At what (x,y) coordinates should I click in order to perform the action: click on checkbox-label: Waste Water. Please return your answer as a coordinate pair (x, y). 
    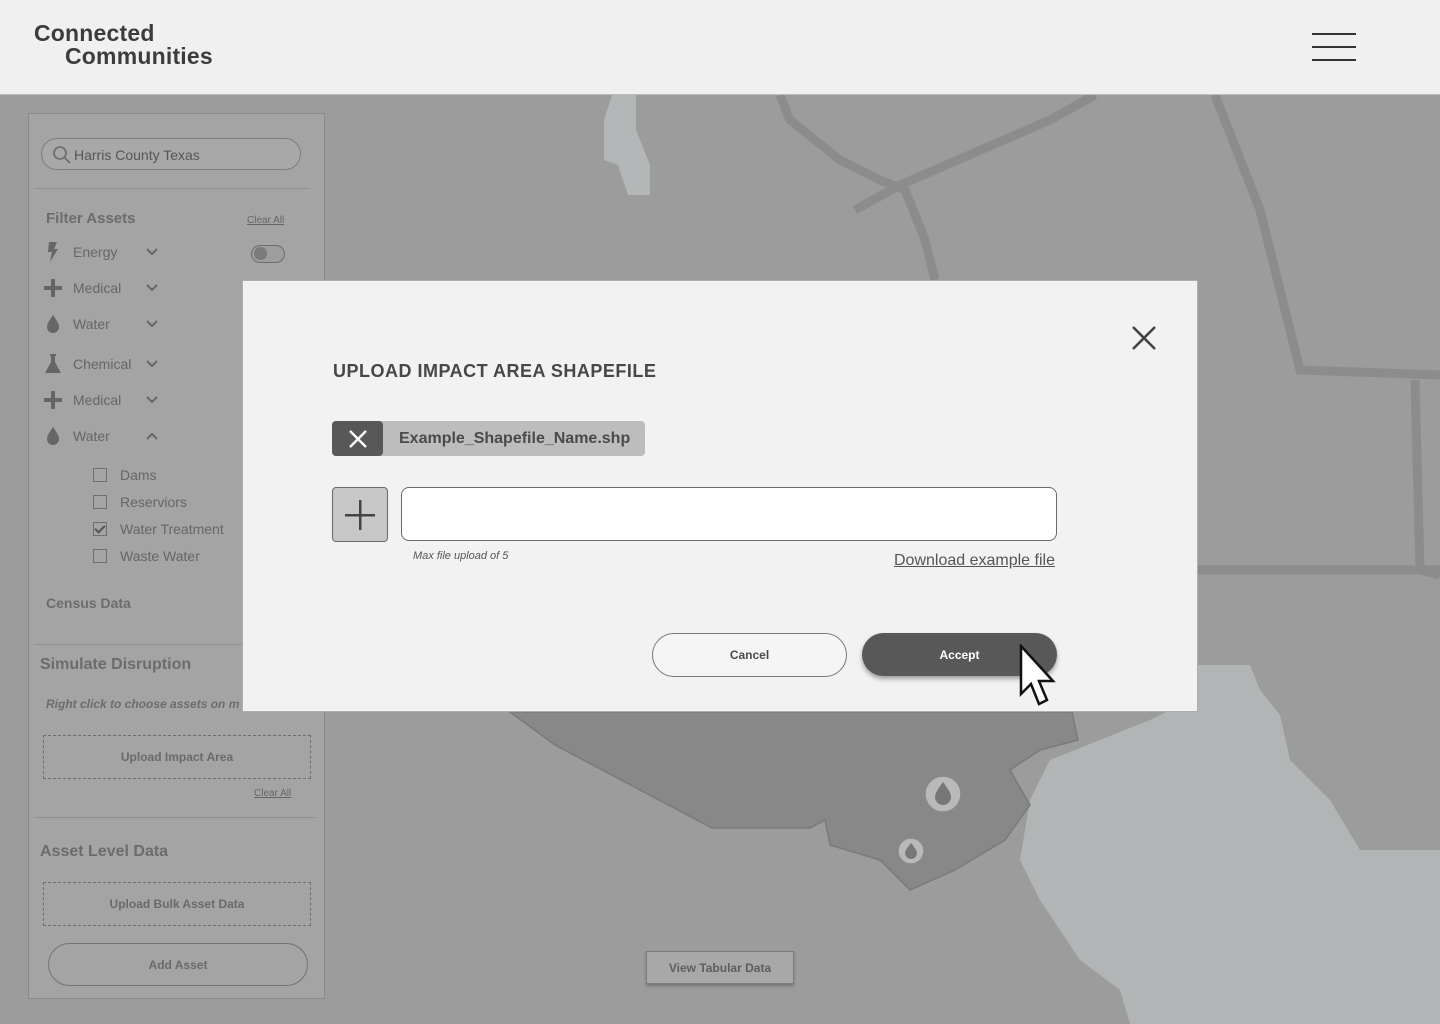
    Looking at the image, I should click on (160, 556).